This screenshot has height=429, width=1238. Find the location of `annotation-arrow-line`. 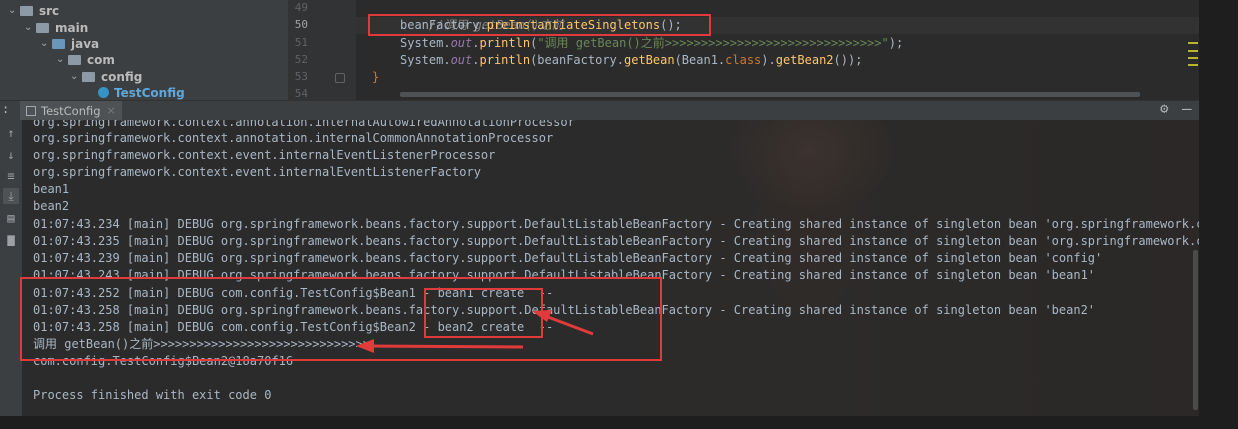

annotation-arrow-line is located at coordinates (446, 346).